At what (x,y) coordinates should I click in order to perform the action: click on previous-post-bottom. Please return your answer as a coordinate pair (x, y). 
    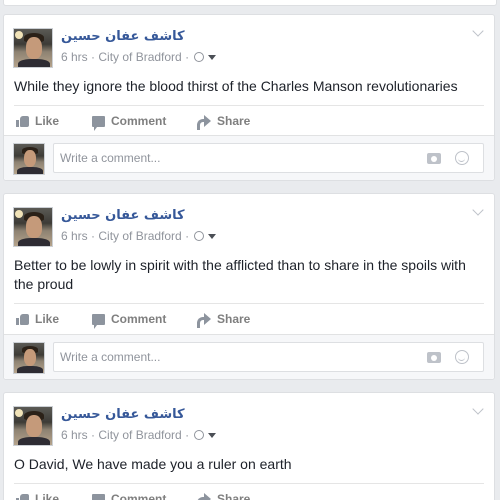
    Looking at the image, I should click on (250, 3).